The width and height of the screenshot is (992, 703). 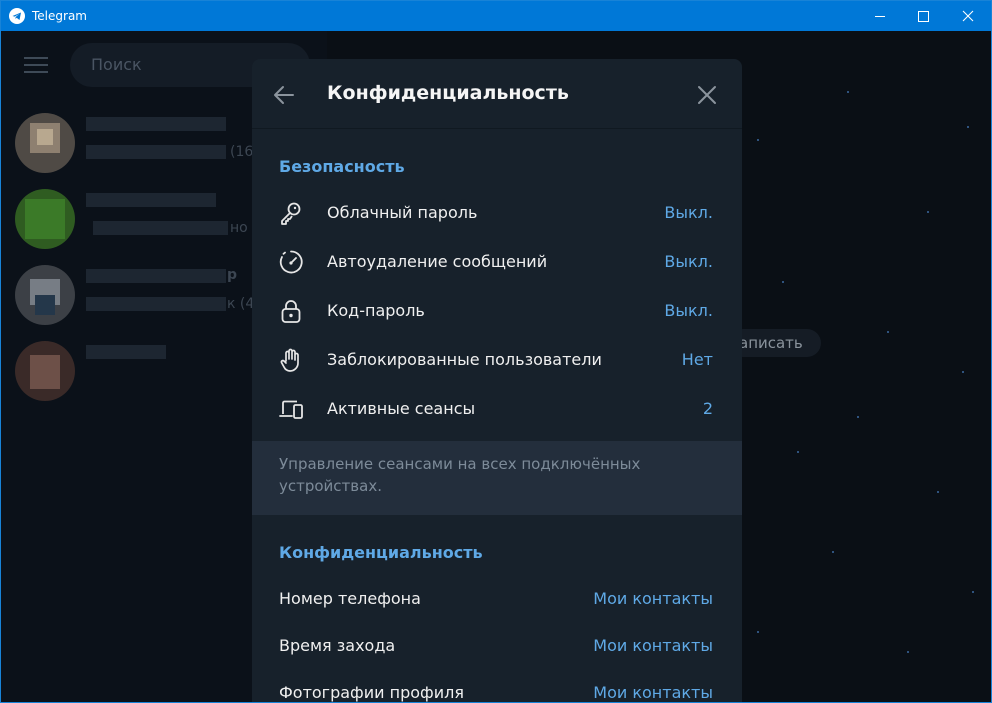 What do you see at coordinates (284, 95) in the screenshot?
I see `back-arrow-icon` at bounding box center [284, 95].